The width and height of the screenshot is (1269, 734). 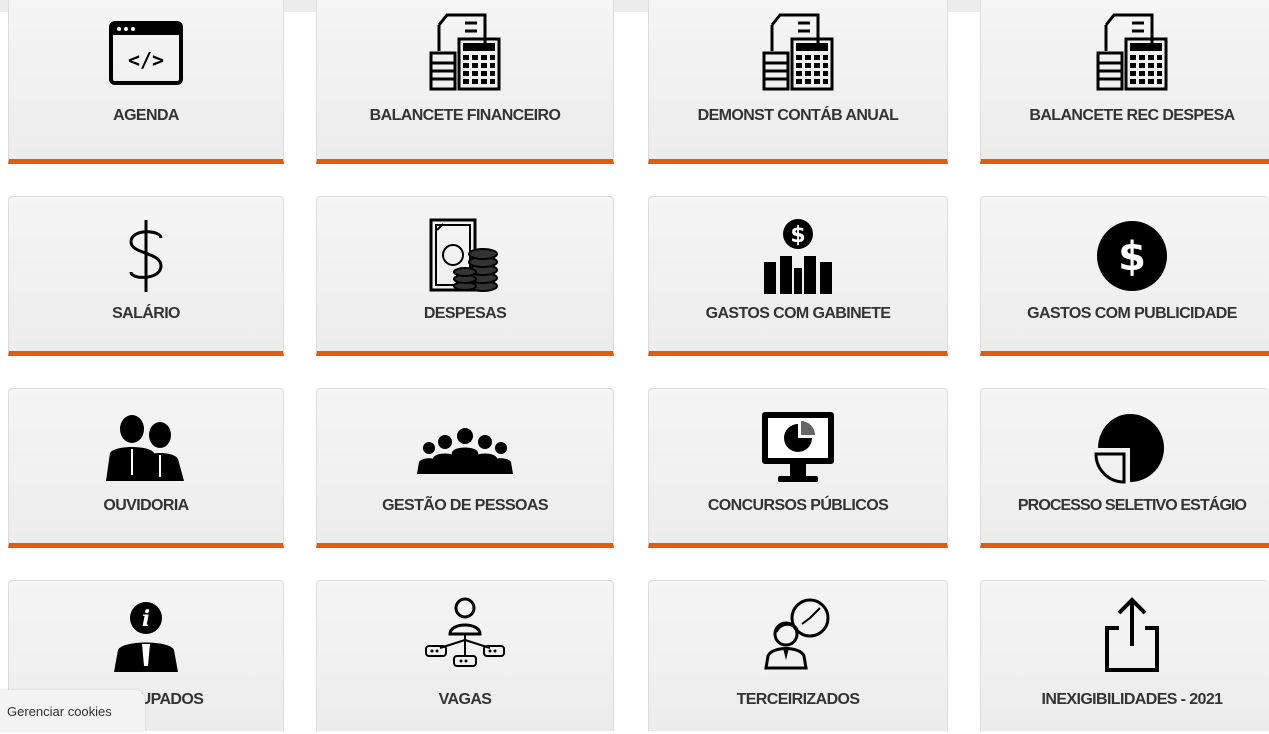 I want to click on tile-label: BALANCETE FINANCEIRO, so click(x=465, y=115).